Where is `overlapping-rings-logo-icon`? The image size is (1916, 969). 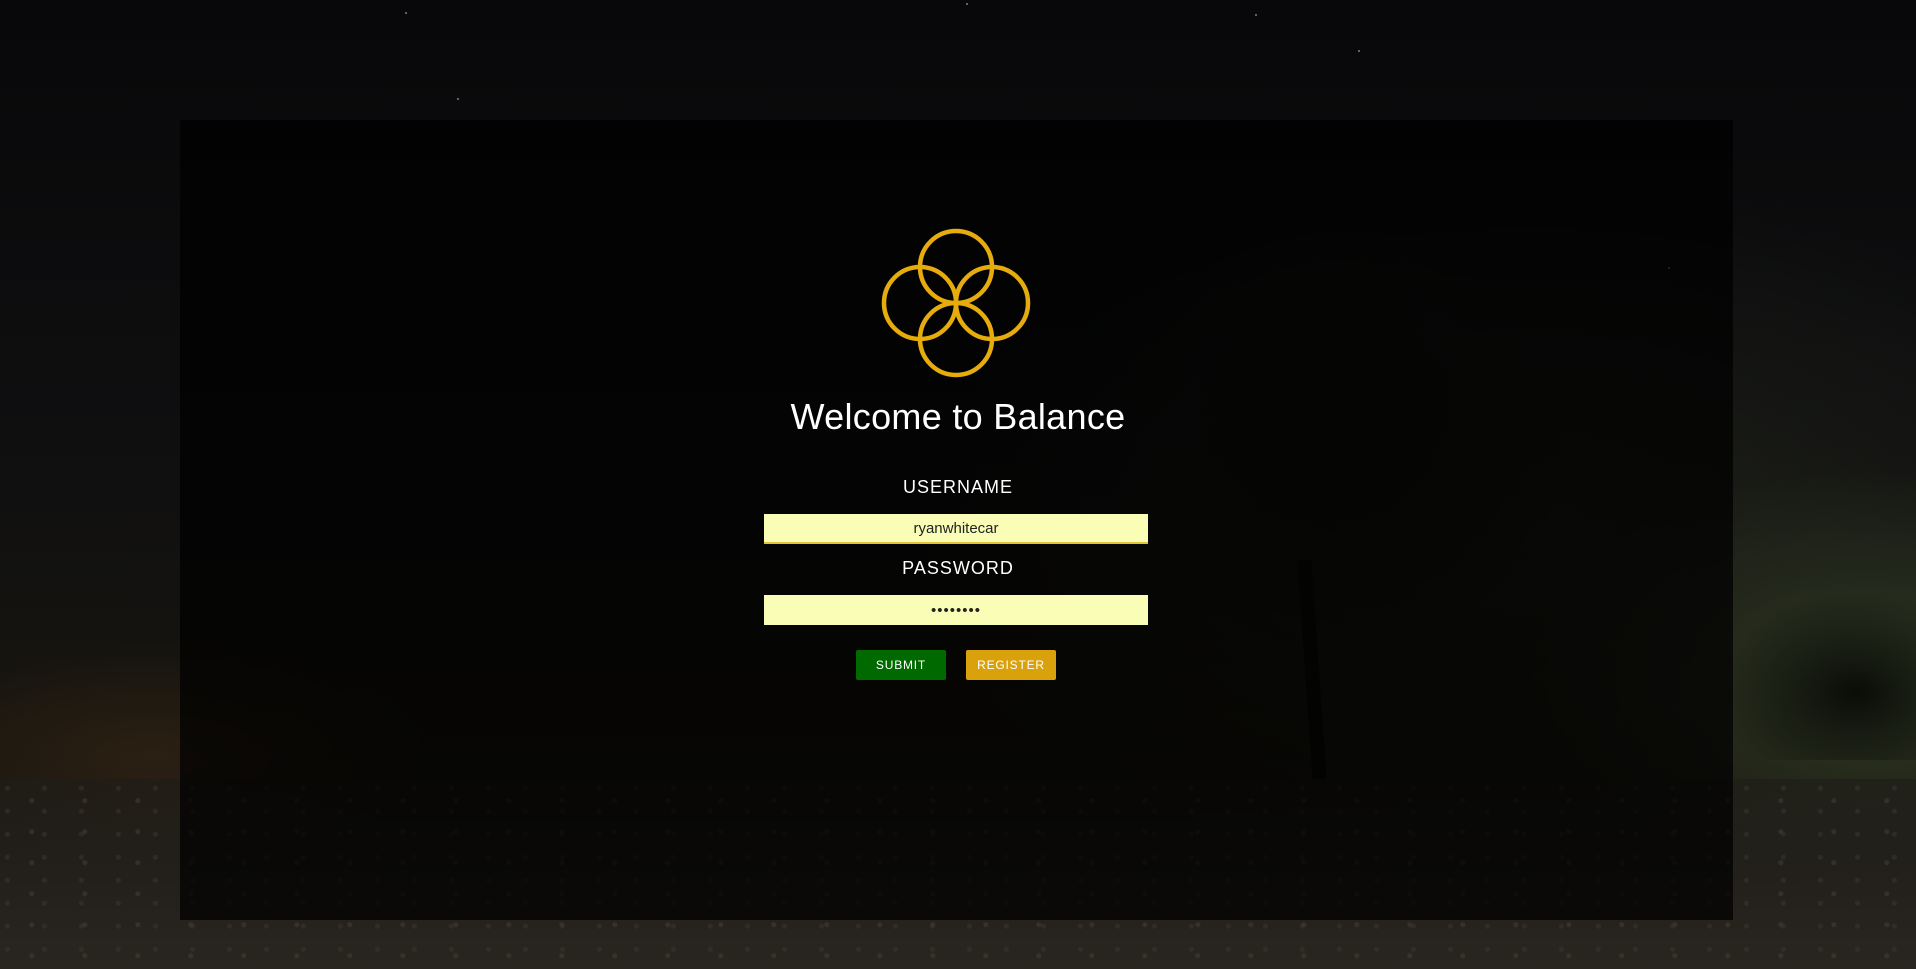
overlapping-rings-logo-icon is located at coordinates (956, 303).